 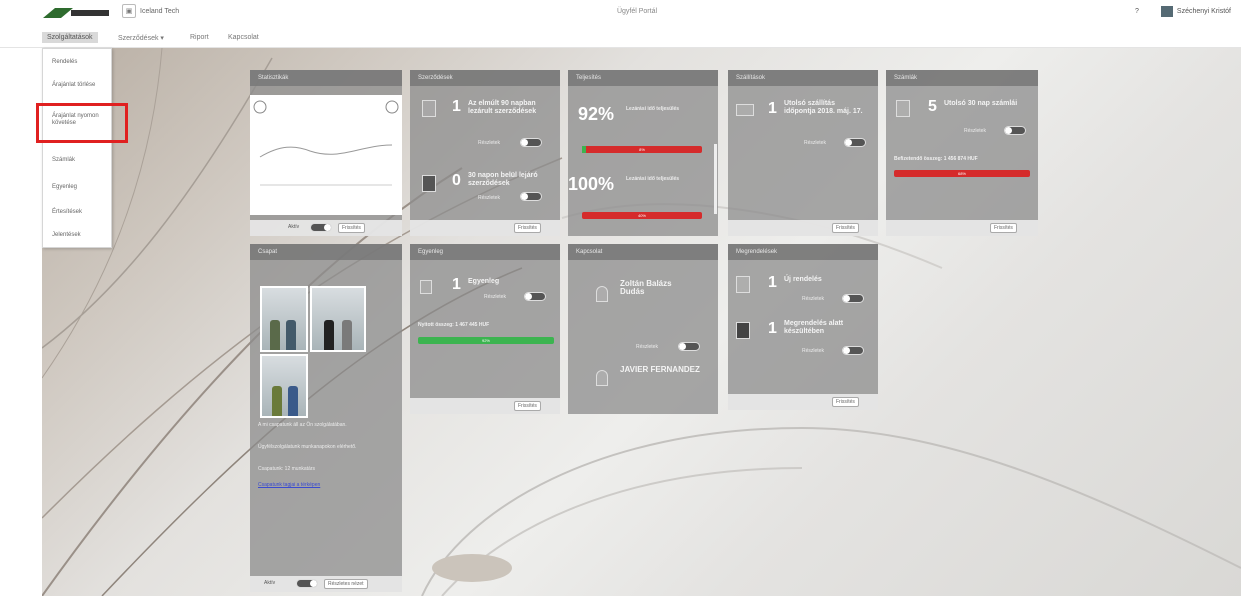 I want to click on help-icon: ?, so click(x=1137, y=11).